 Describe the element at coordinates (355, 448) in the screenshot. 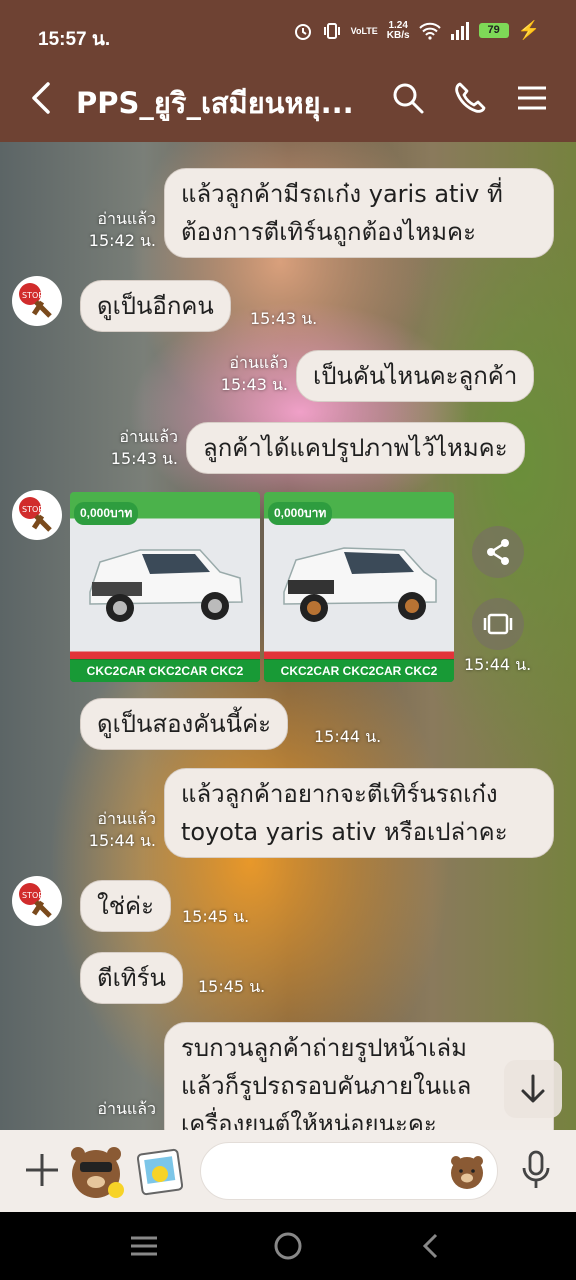

I see `message-bubble: ลูกค้าได้แคปรูปภาพไว้ไหมคะ` at that location.